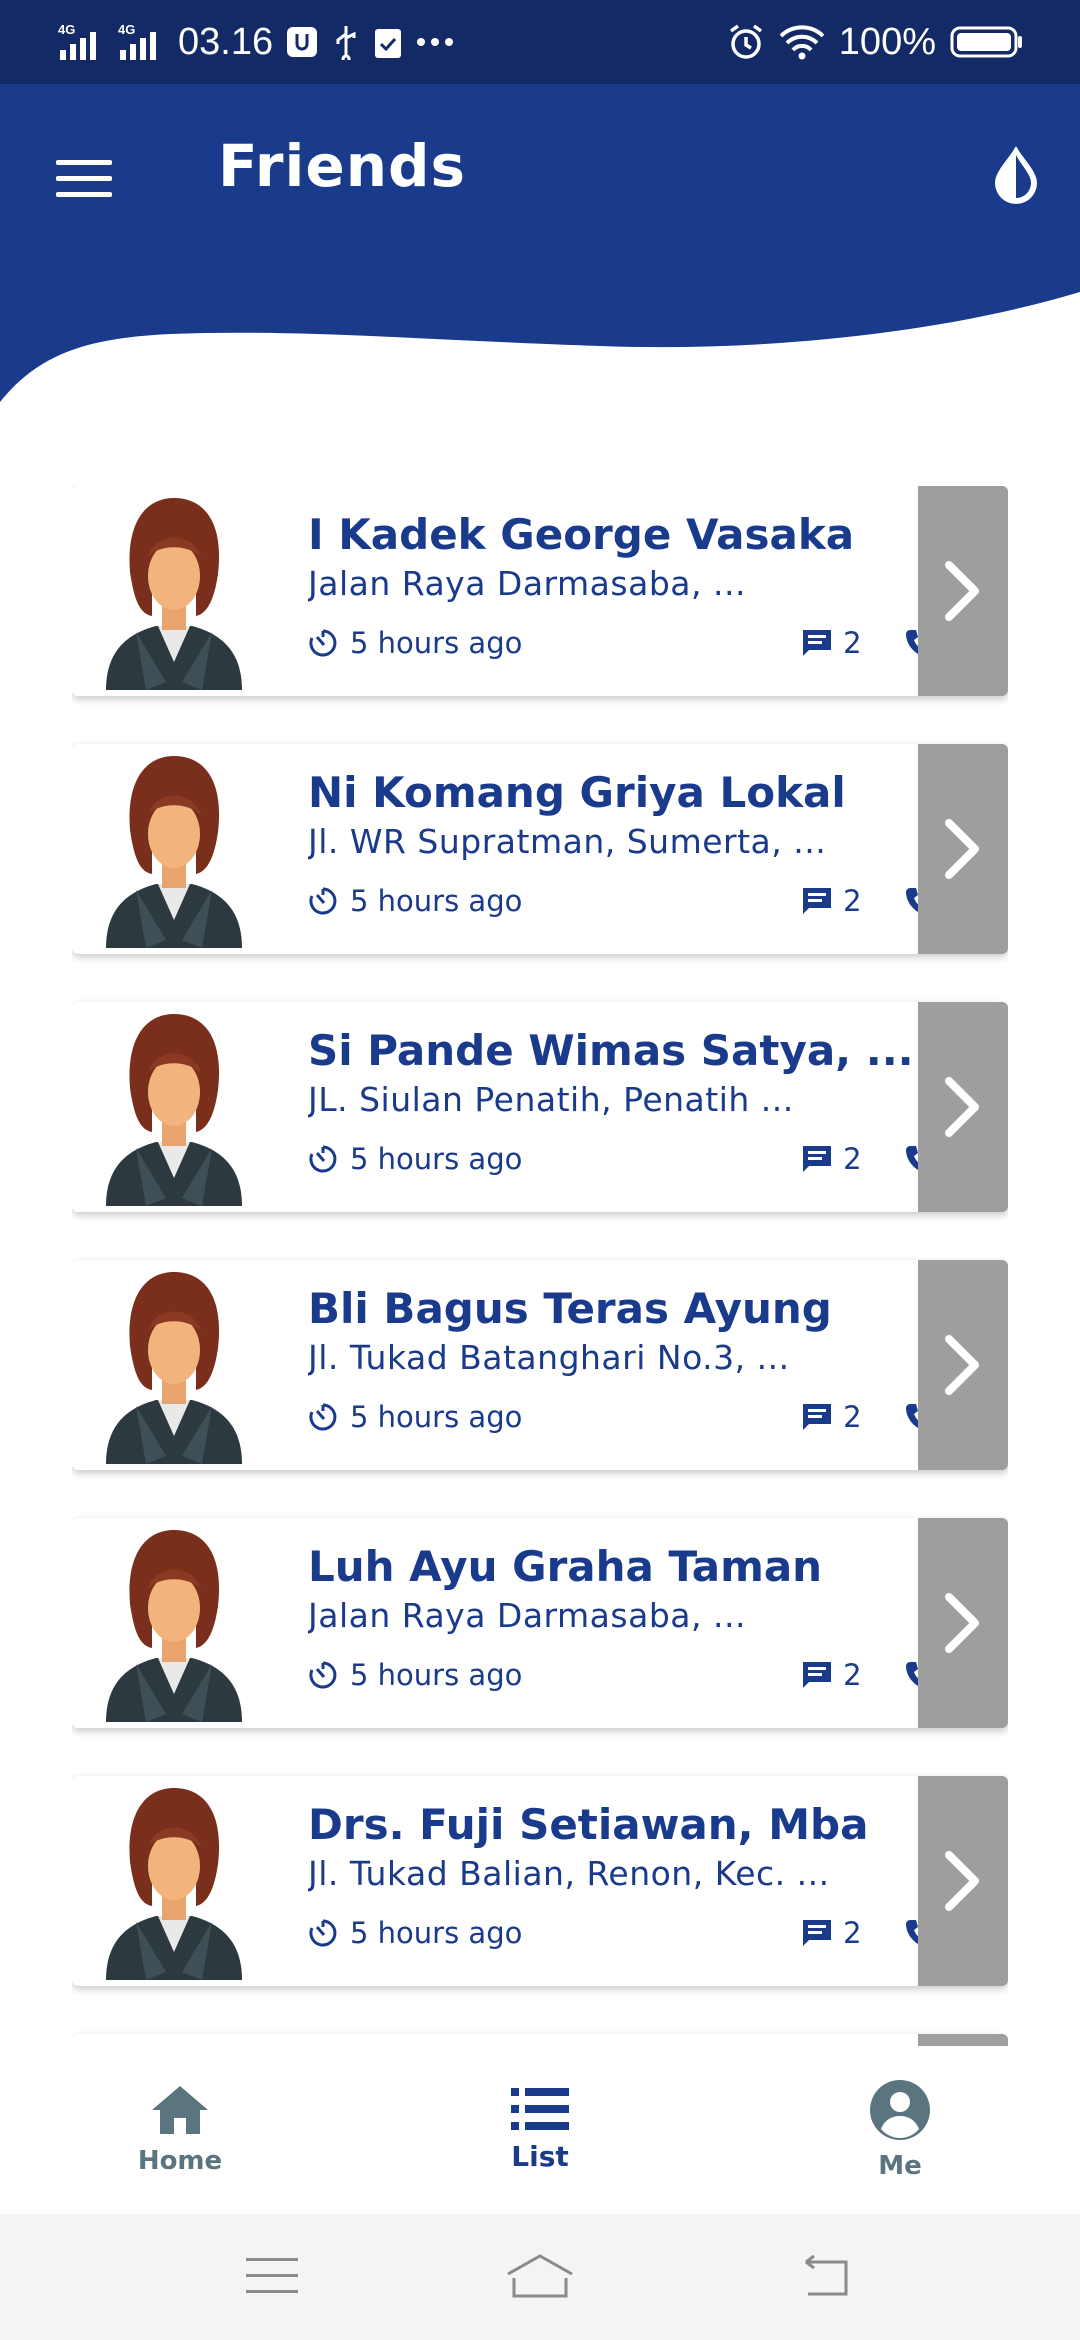 Image resolution: width=1080 pixels, height=2340 pixels. I want to click on friend-card, so click(540, 2040).